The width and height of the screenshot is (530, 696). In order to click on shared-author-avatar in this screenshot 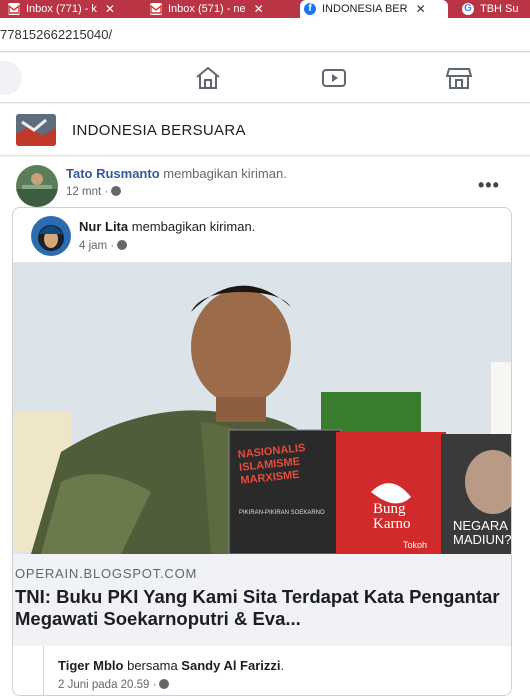, I will do `click(51, 236)`.